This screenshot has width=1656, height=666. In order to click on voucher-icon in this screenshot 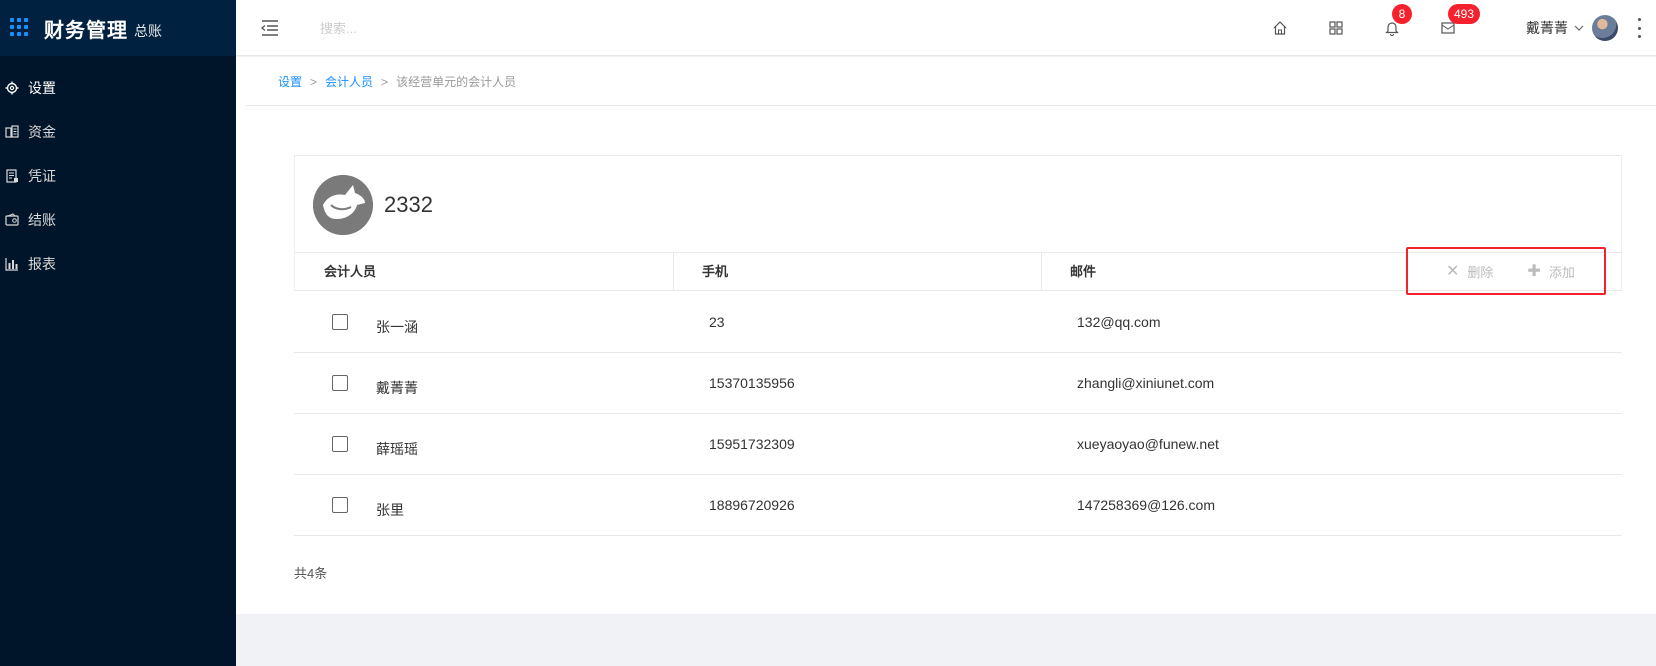, I will do `click(12, 176)`.